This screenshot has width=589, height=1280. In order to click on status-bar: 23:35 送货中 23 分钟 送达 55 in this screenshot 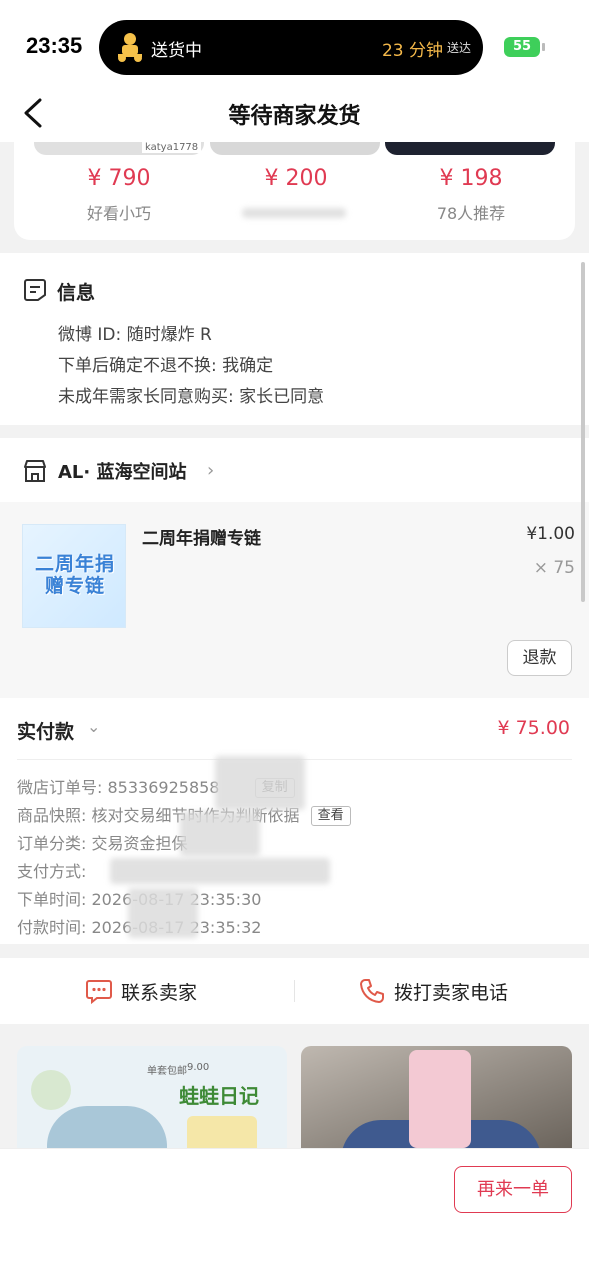, I will do `click(294, 43)`.